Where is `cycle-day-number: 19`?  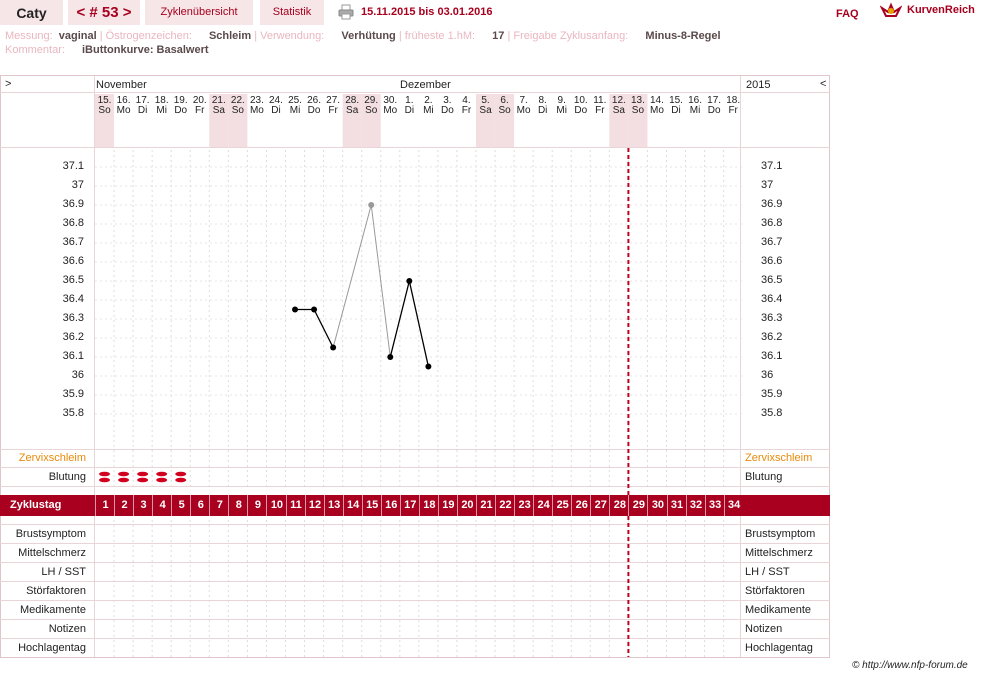
cycle-day-number: 19 is located at coordinates (447, 505).